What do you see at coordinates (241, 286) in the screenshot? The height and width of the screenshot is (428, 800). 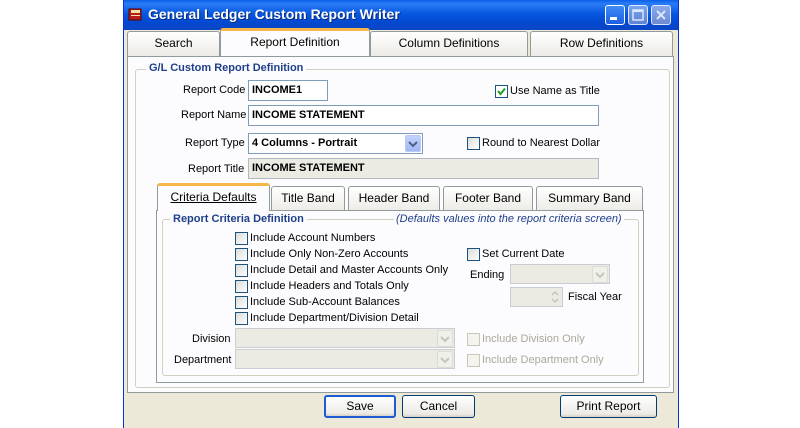 I see `include-headers-totals-checkbox` at bounding box center [241, 286].